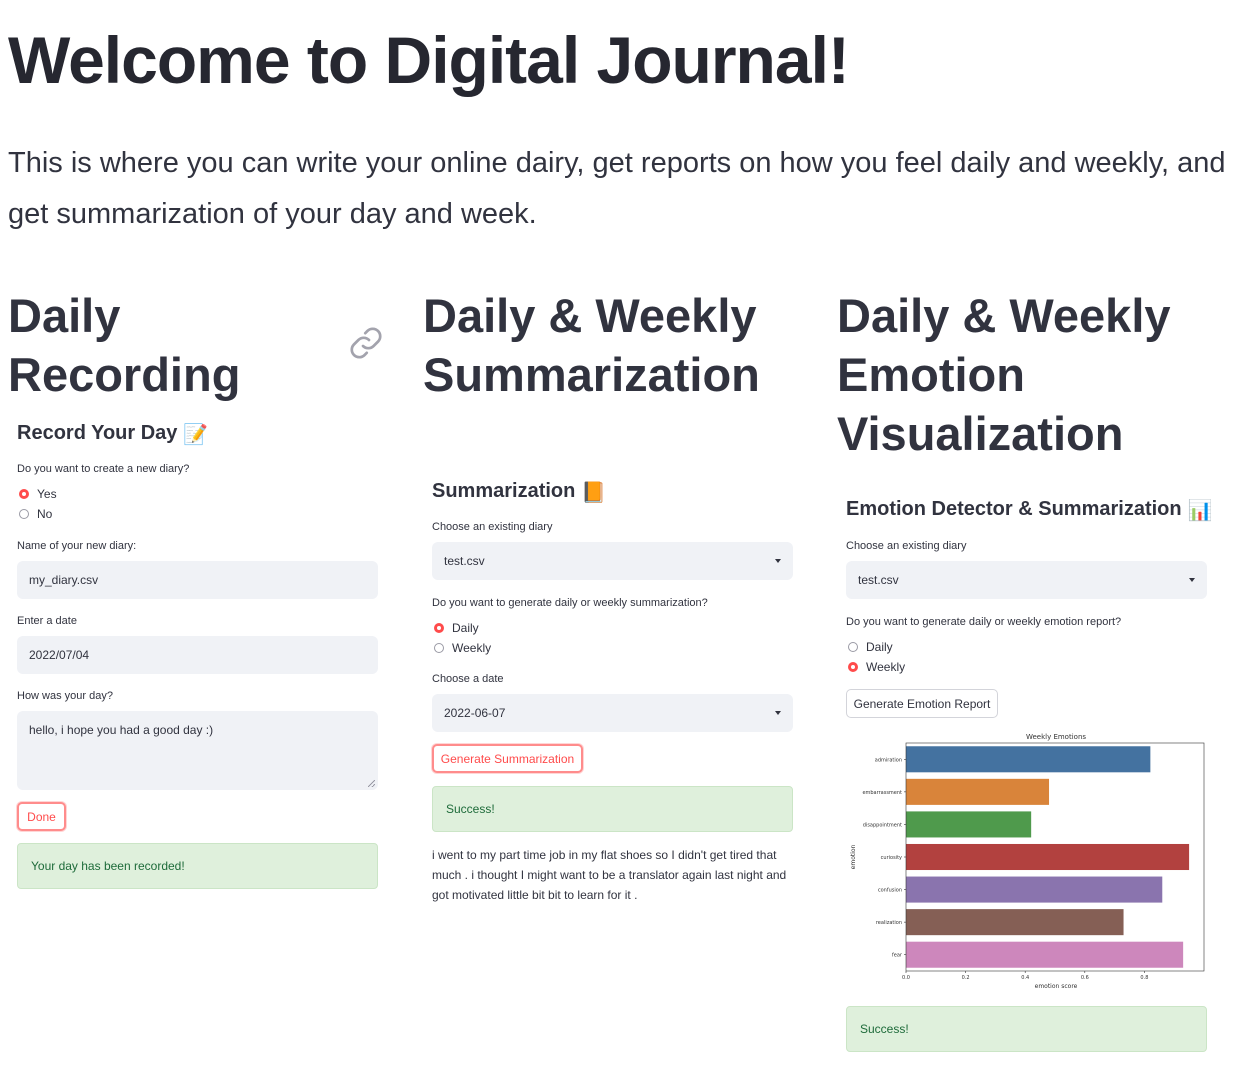 The width and height of the screenshot is (1234, 1072). I want to click on summary-card-title: Summarization 📙, so click(519, 492).